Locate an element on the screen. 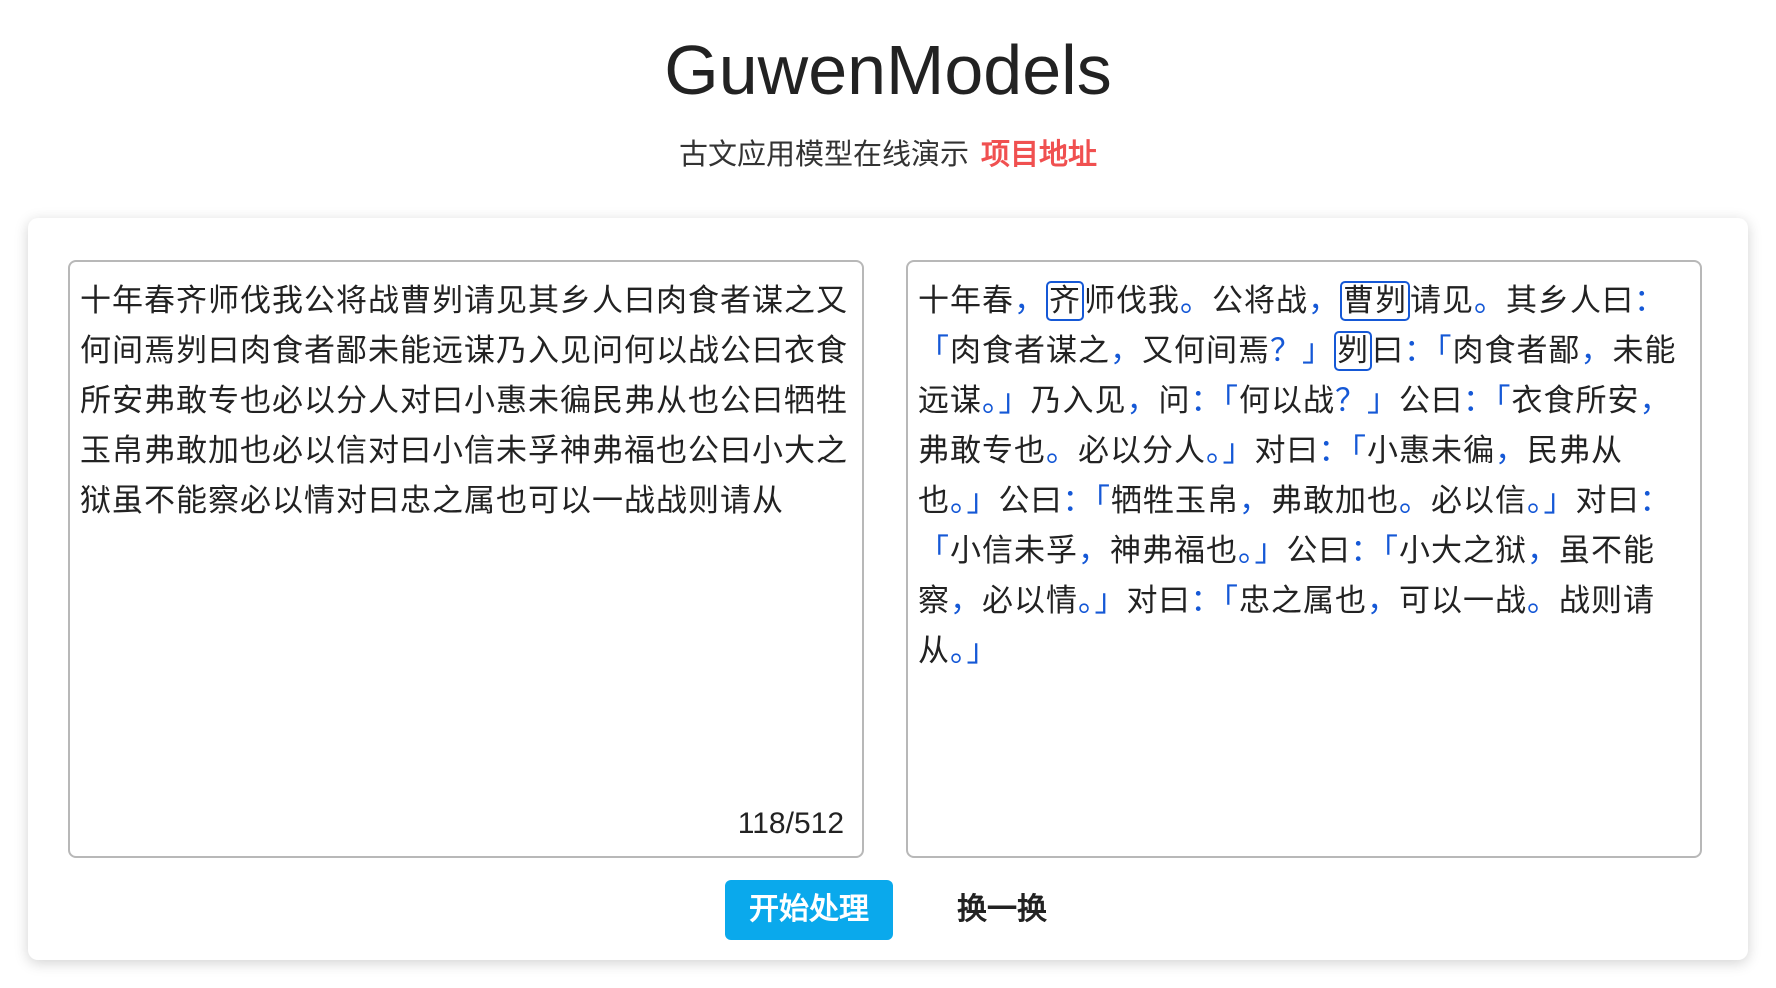  page-subtitle: 古文应用模型在线演示 项目地址 is located at coordinates (888, 154).